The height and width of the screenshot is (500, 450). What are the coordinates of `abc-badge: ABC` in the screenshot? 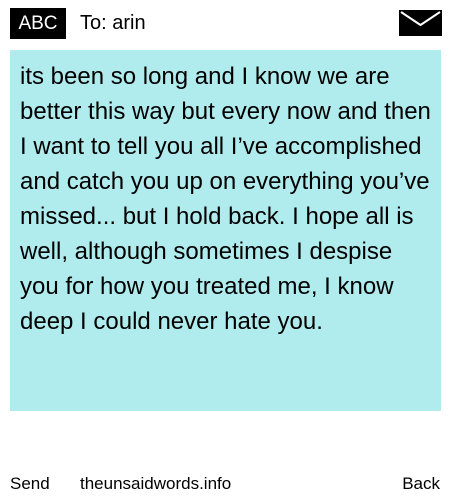 It's located at (38, 23).